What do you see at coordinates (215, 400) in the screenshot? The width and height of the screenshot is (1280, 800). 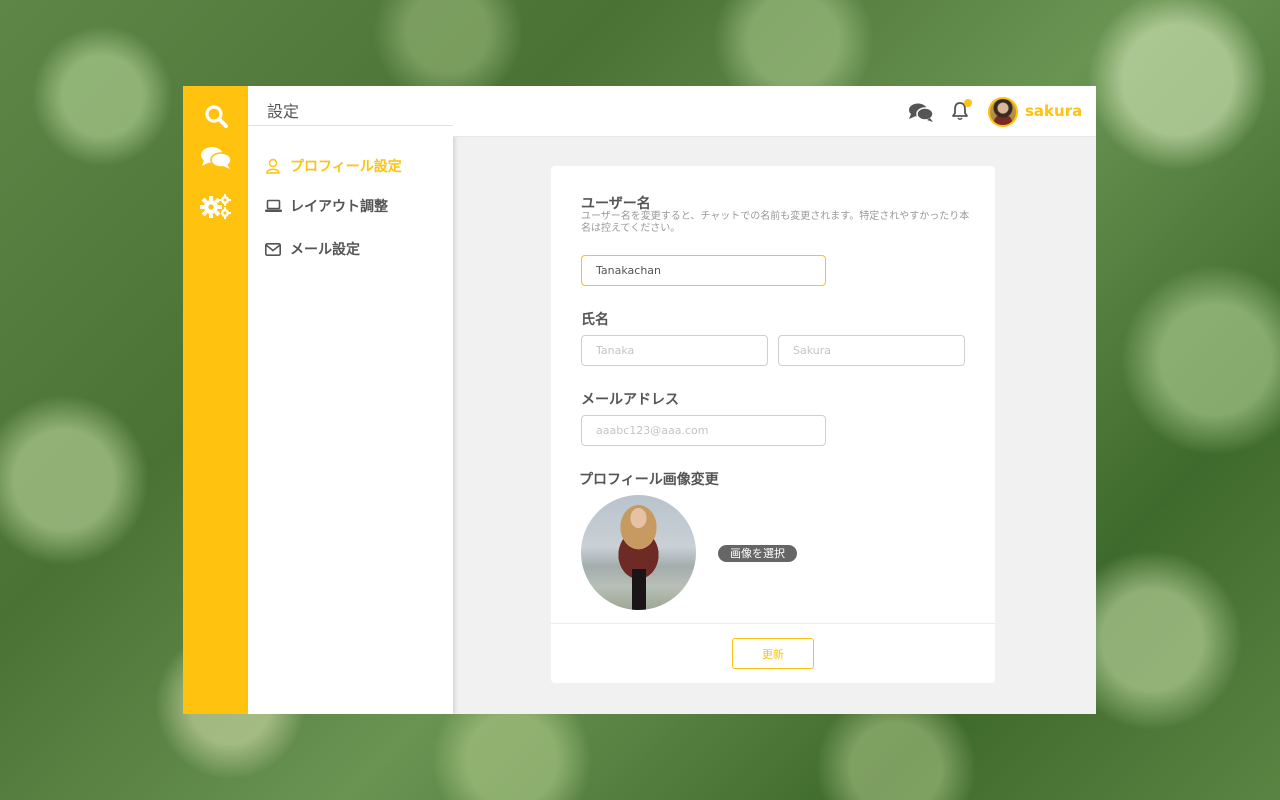 I see `icon-rail` at bounding box center [215, 400].